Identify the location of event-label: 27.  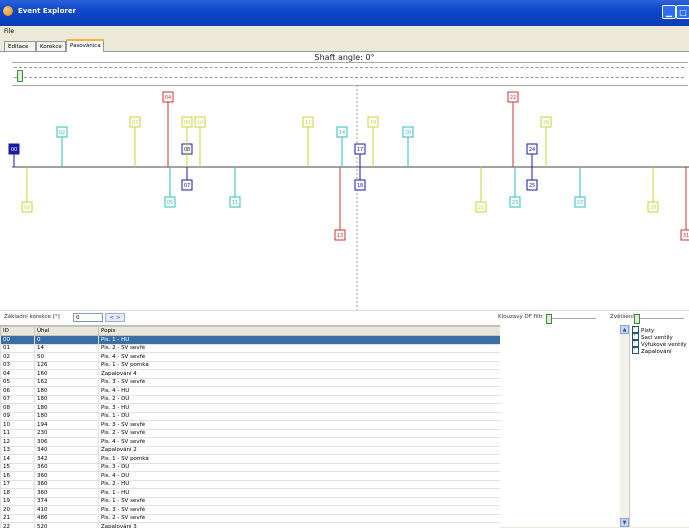
(580, 203).